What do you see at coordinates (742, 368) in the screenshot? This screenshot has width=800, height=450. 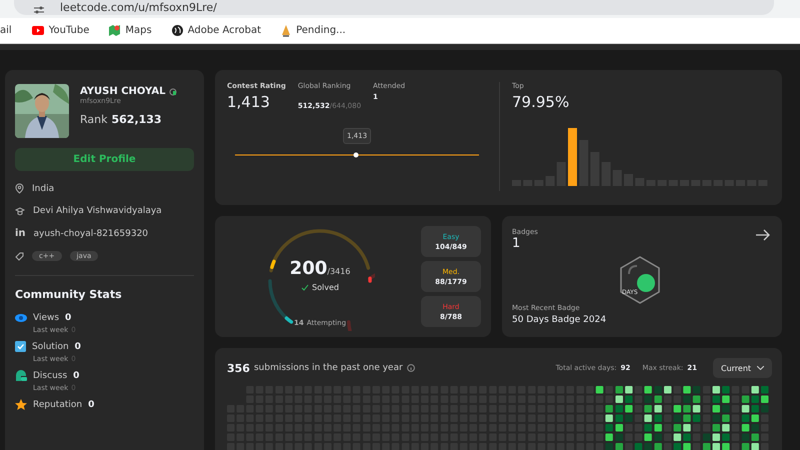 I see `period-select: Current` at bounding box center [742, 368].